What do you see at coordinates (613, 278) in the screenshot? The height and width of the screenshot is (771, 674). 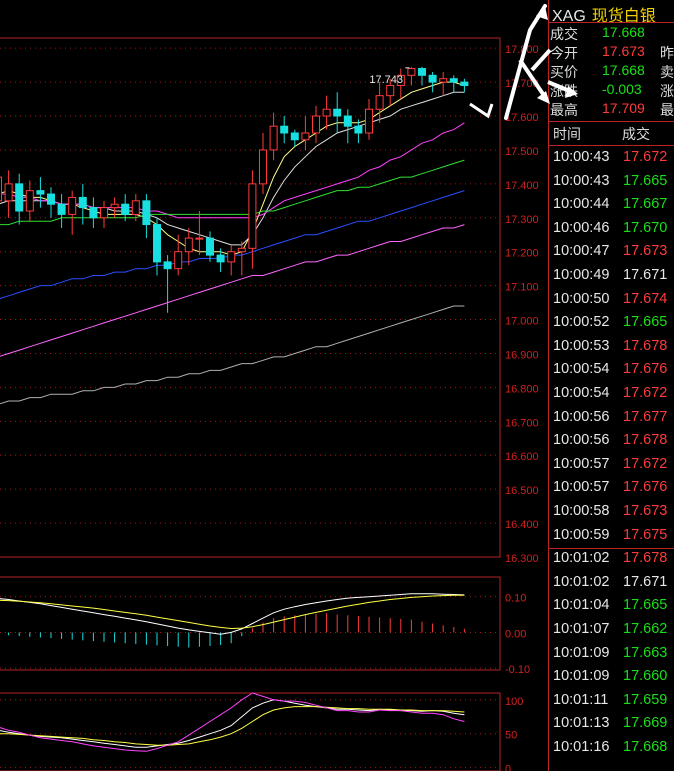 I see `tick-row: 10:00:49 17.671` at bounding box center [613, 278].